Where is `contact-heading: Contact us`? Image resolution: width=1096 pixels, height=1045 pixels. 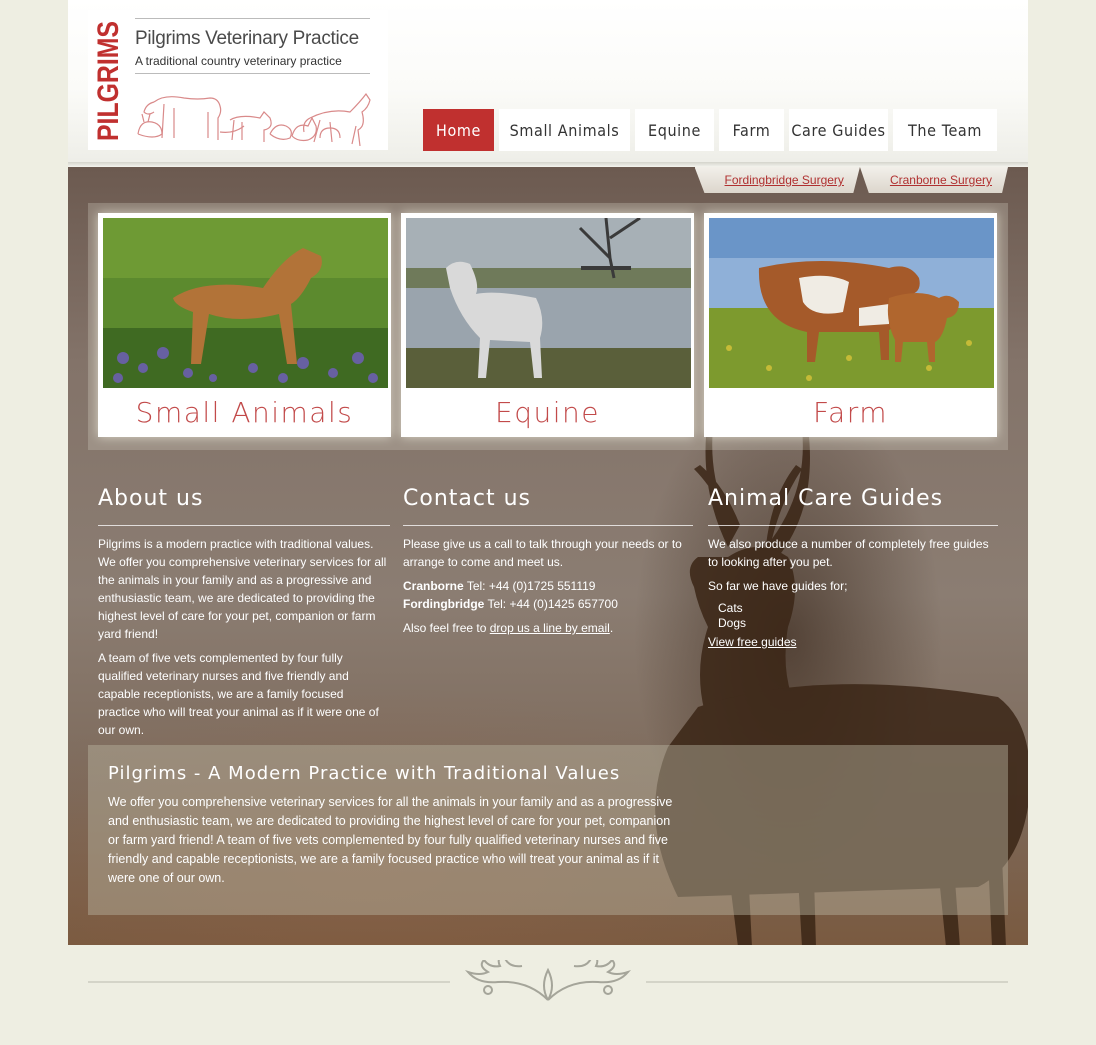 contact-heading: Contact us is located at coordinates (548, 504).